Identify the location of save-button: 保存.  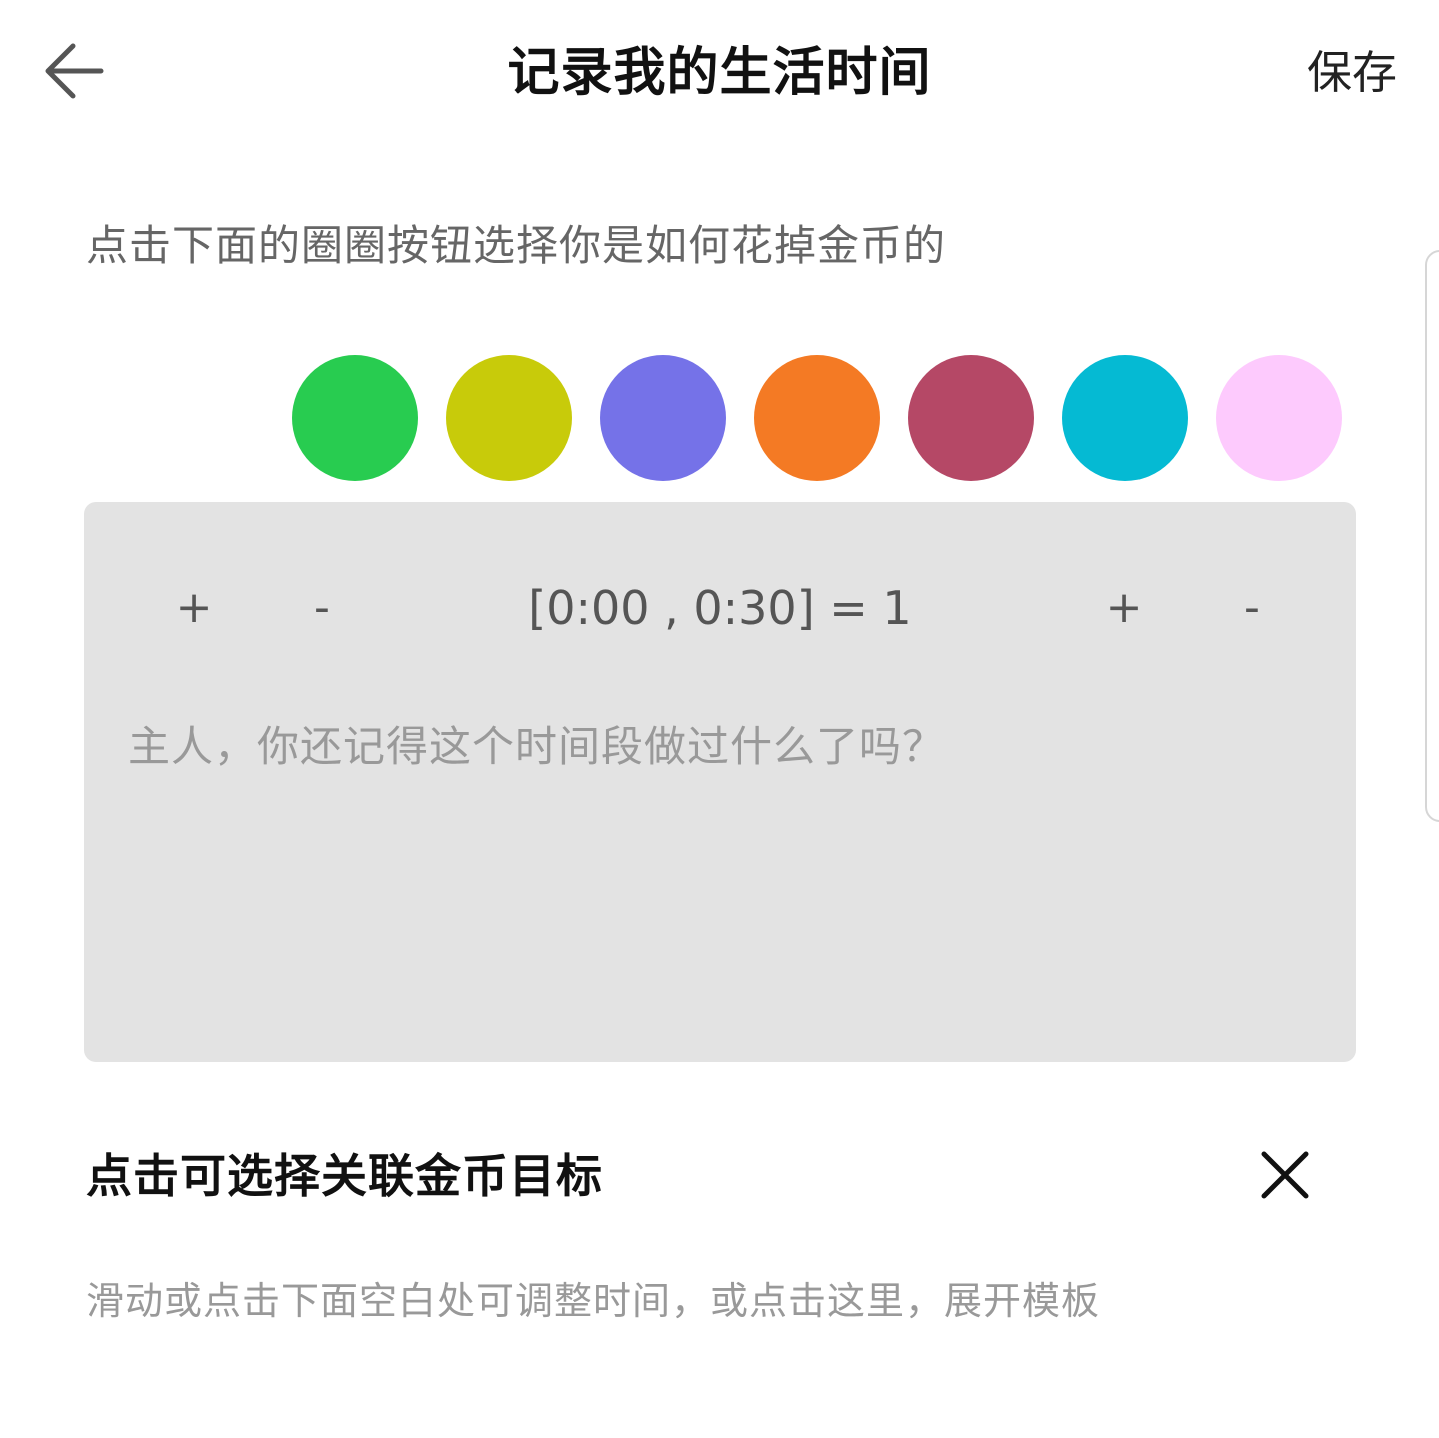
(1352, 73).